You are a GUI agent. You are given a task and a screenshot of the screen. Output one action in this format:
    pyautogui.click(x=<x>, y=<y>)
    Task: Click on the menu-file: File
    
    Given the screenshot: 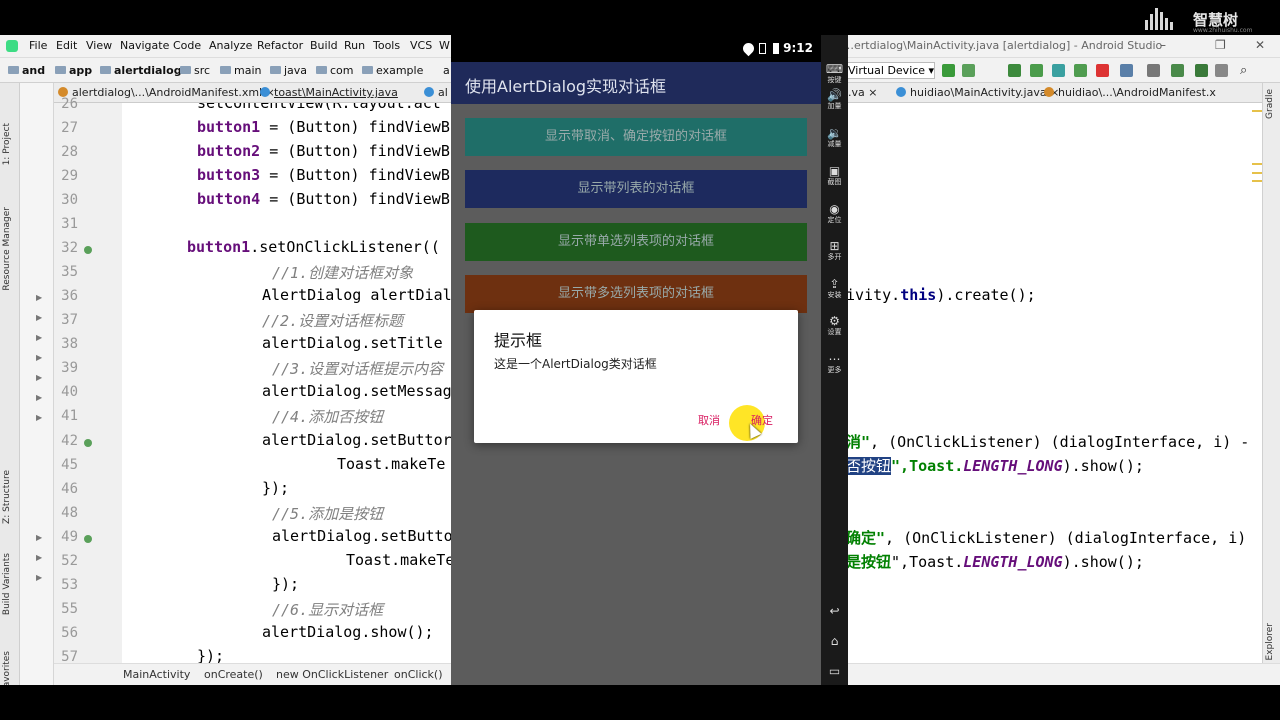 What is the action you would take?
    pyautogui.click(x=38, y=45)
    